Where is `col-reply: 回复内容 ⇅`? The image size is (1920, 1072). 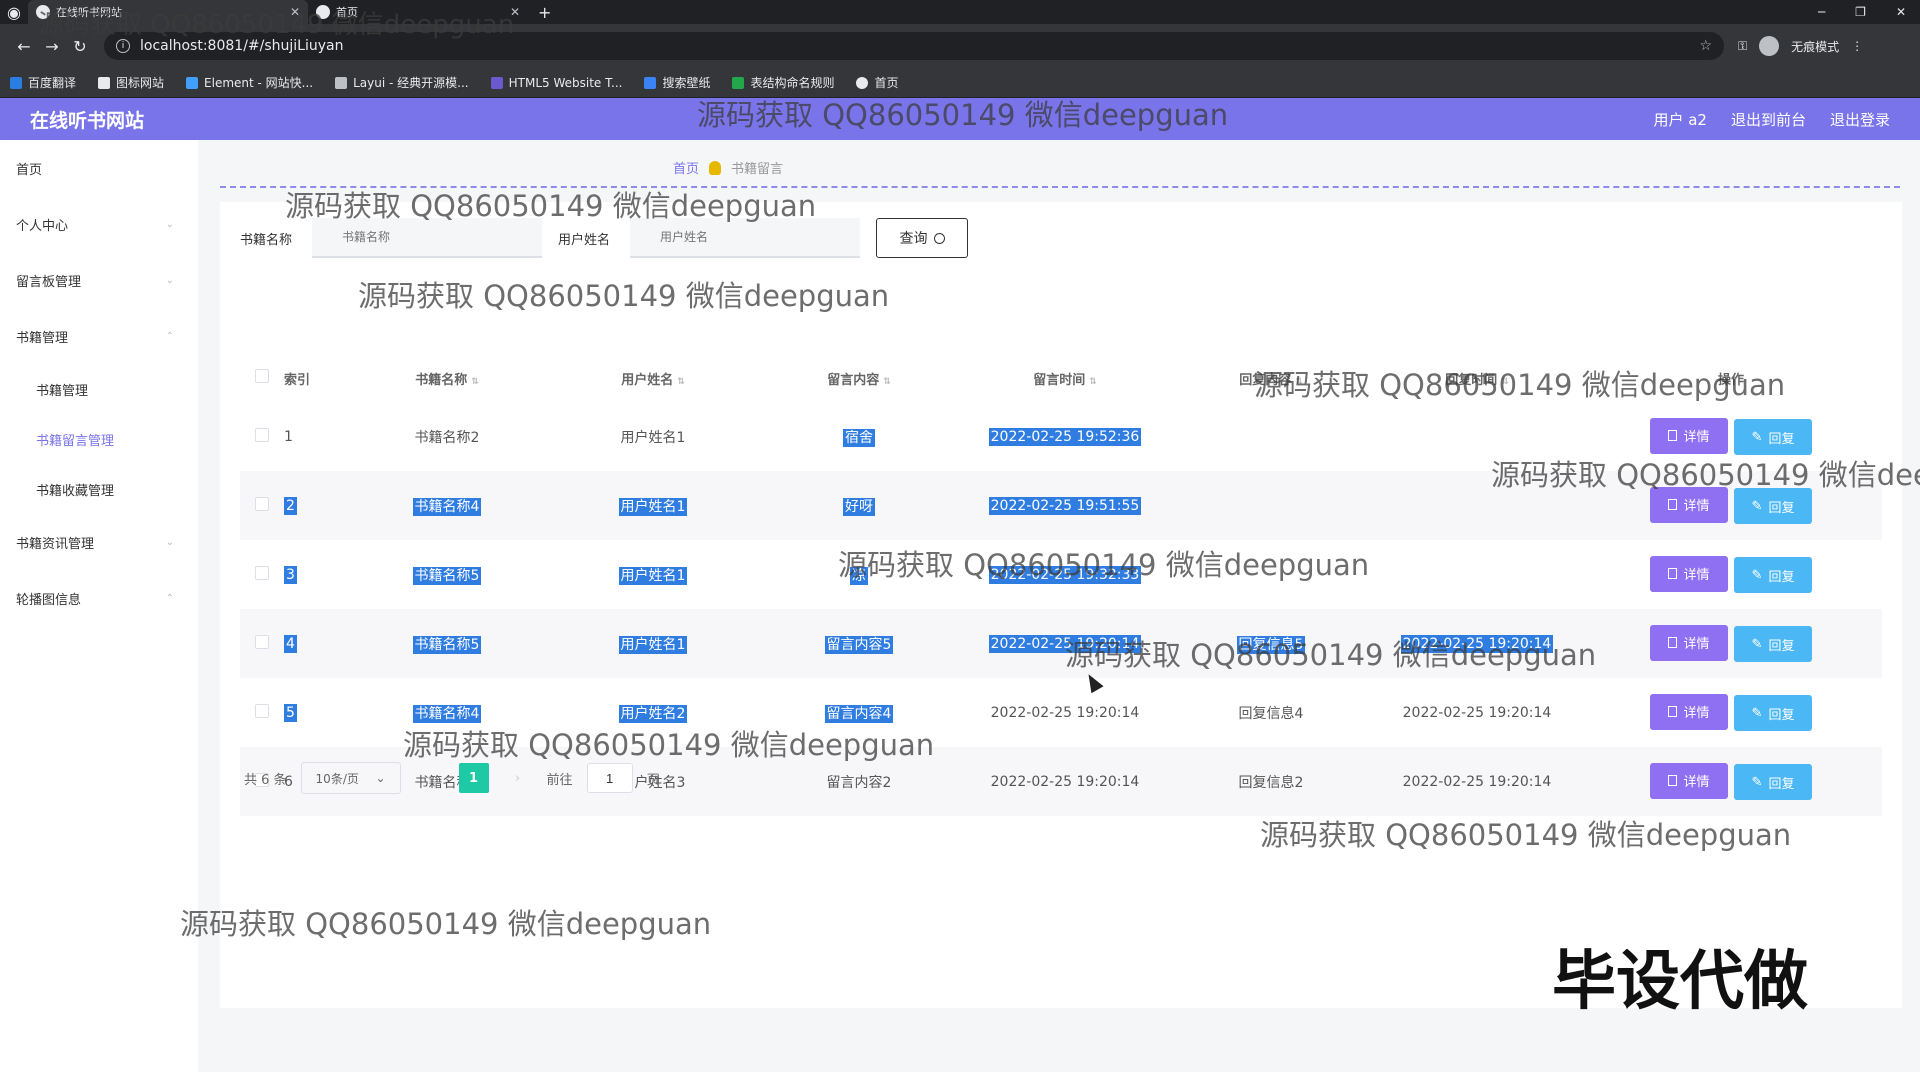
col-reply: 回复内容 ⇅ is located at coordinates (1271, 378).